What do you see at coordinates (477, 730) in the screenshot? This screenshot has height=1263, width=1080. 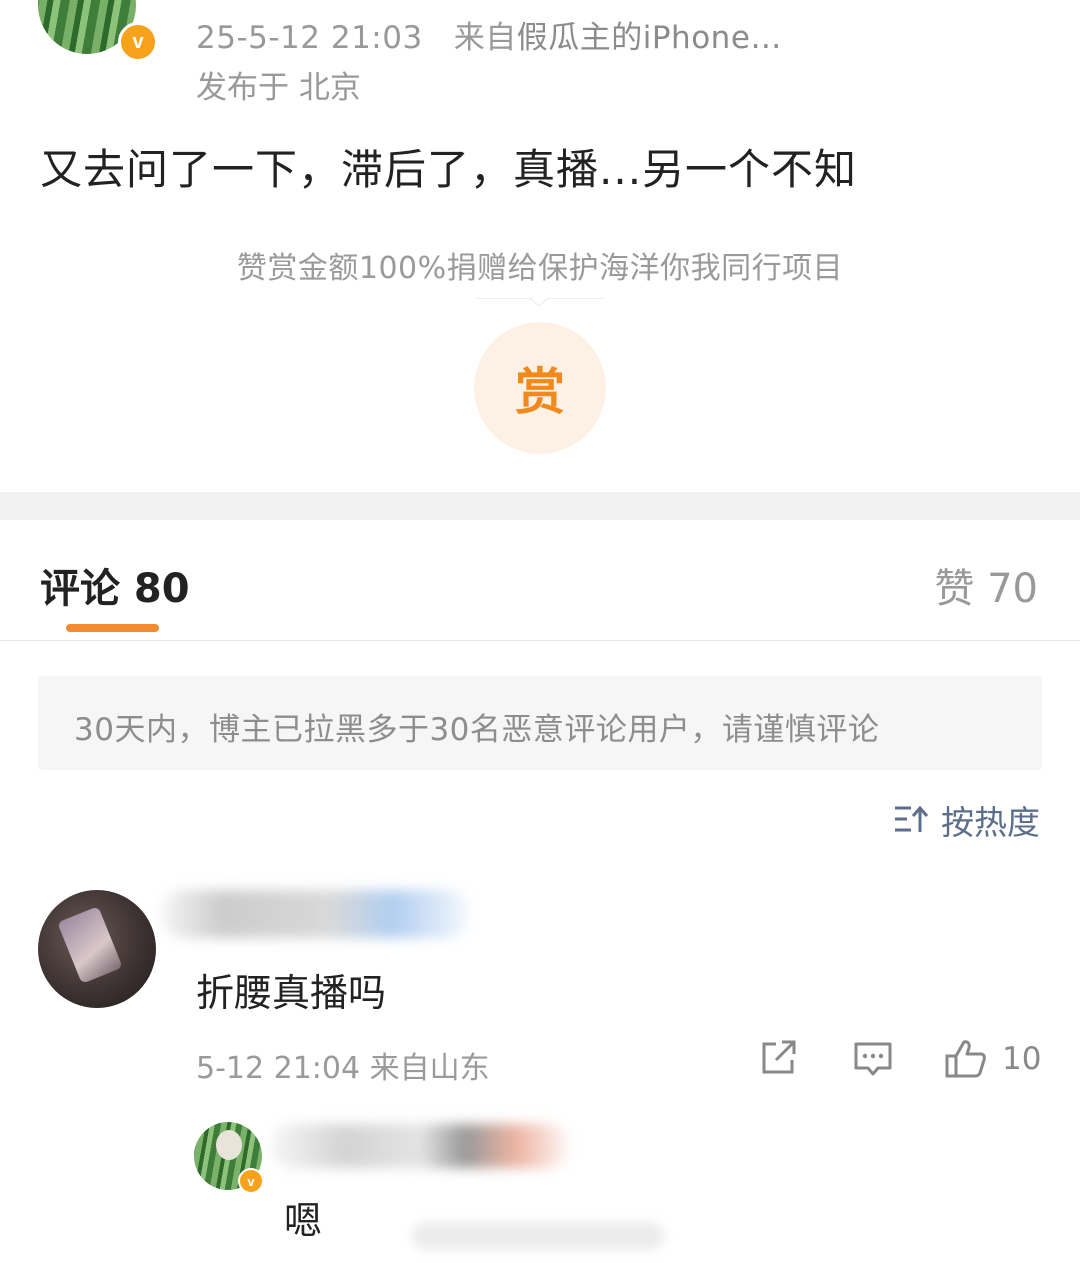 I see `notice-text: 30天内，博主已拉黑多于30名恶意评论用户，请谨慎评论` at bounding box center [477, 730].